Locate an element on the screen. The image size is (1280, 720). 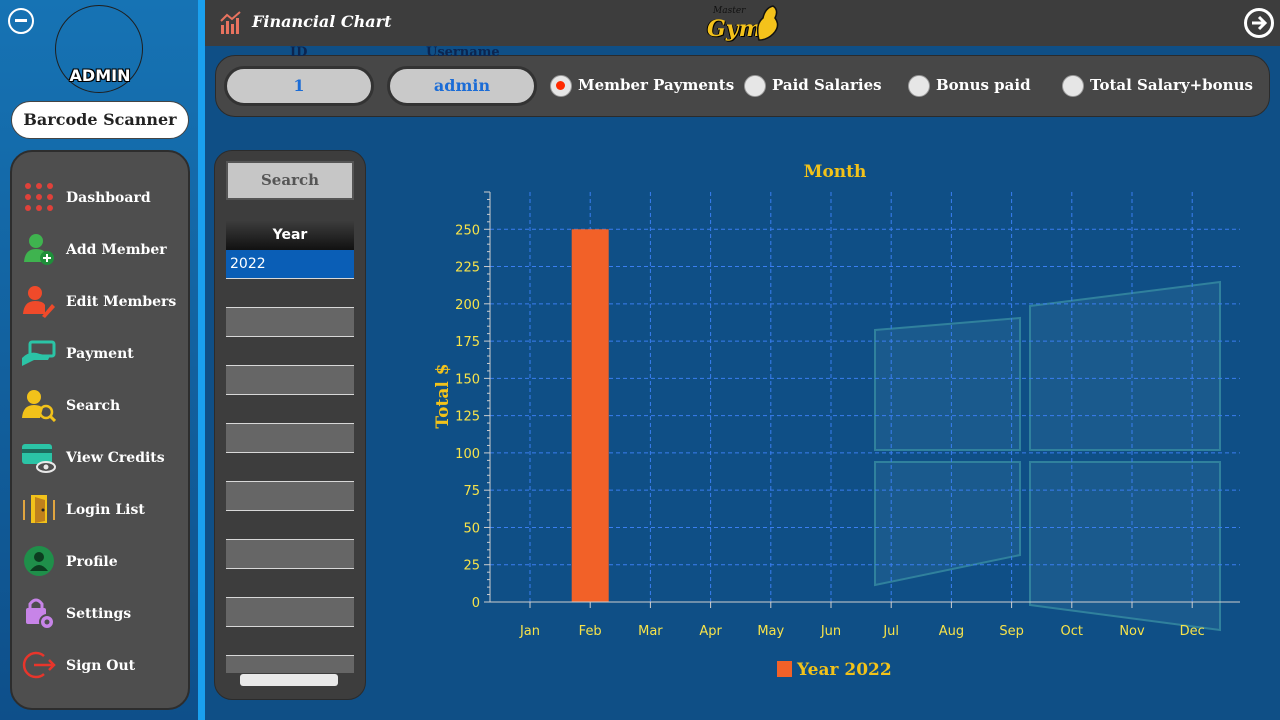
year-panel: Search Year 2022 is located at coordinates (290, 425).